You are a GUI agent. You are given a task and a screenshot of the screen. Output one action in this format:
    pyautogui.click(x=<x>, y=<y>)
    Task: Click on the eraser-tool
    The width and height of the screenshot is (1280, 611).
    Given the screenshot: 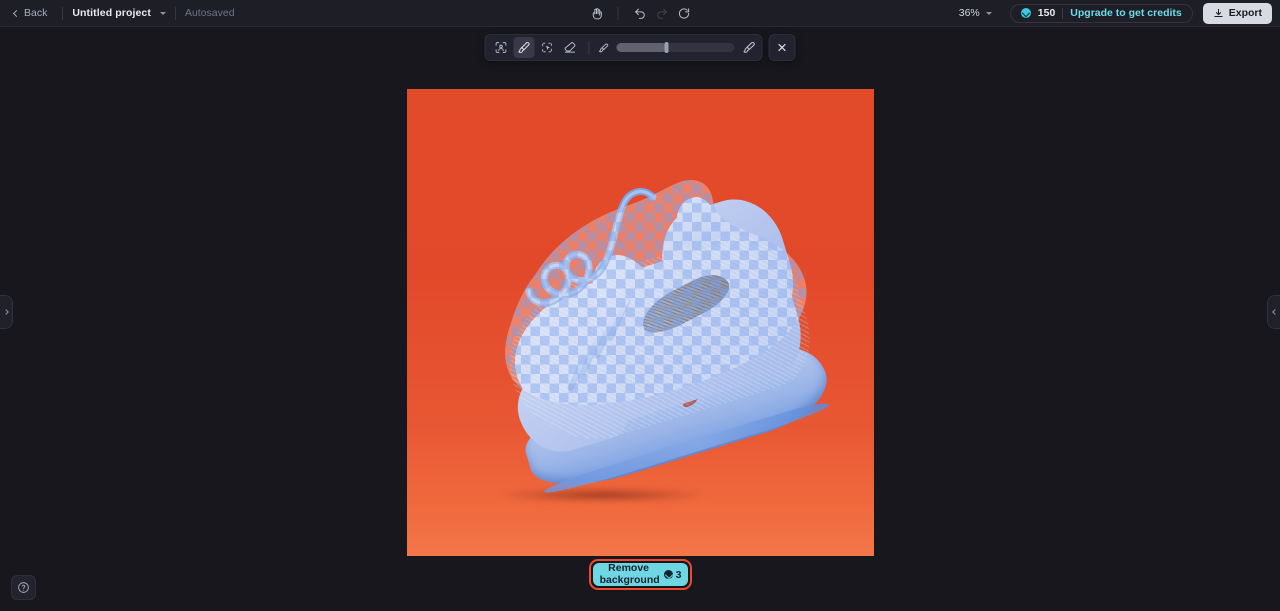 What is the action you would take?
    pyautogui.click(x=570, y=47)
    